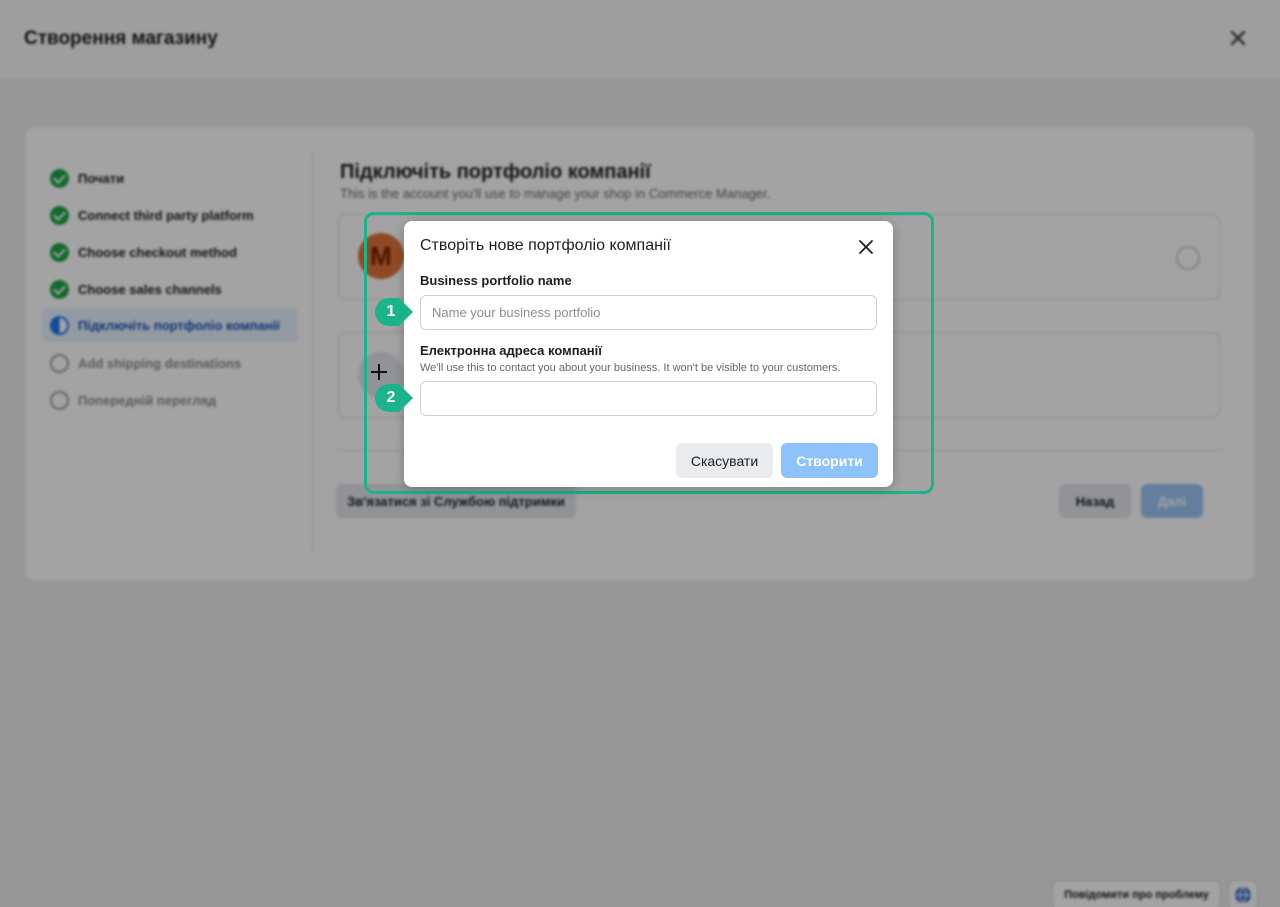 The height and width of the screenshot is (907, 1280). Describe the element at coordinates (496, 280) in the screenshot. I see `portfolio-name-label: Business portfolio name` at that location.